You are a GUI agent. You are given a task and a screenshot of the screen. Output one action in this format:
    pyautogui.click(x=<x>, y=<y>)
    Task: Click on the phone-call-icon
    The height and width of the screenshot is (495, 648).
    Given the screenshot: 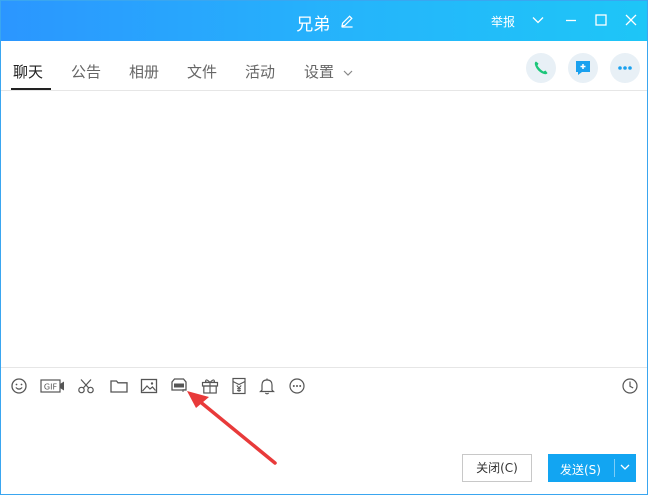 What is the action you would take?
    pyautogui.click(x=541, y=68)
    